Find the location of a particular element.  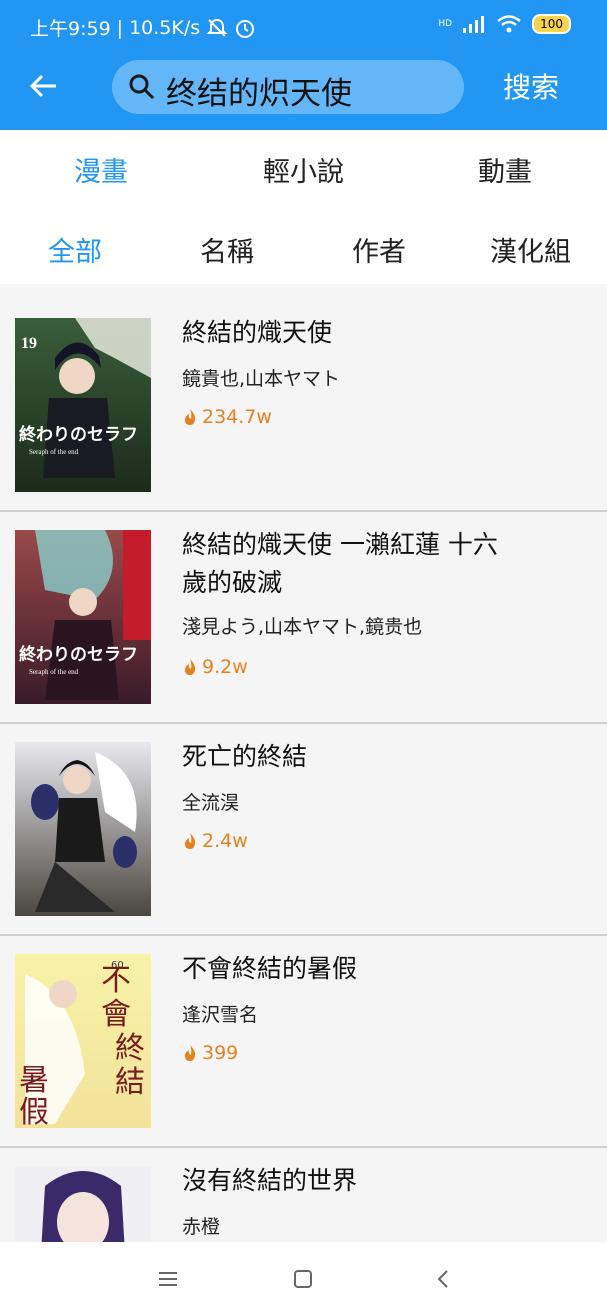

type-tabs: 漫畫 輕小說 動畫 is located at coordinates (303, 169).